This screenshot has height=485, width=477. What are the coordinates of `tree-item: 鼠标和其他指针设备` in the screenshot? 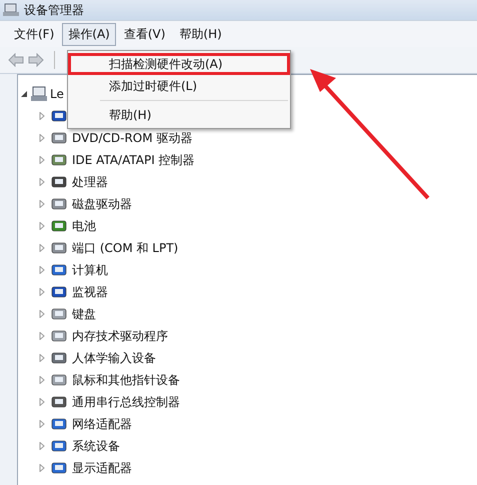 It's located at (126, 380).